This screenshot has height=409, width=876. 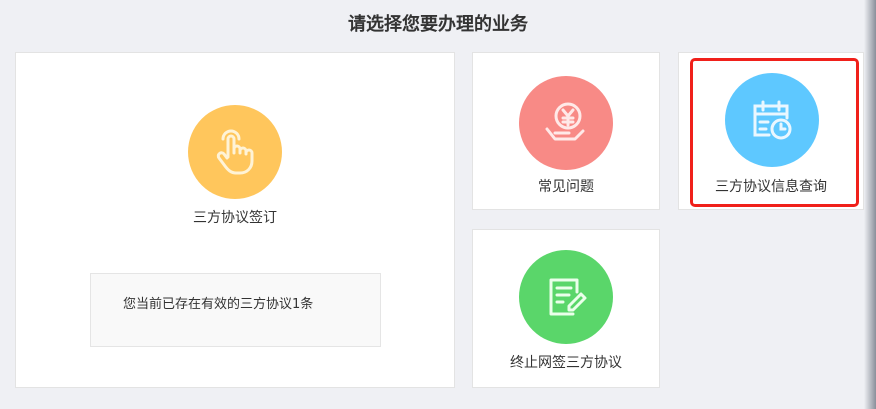 What do you see at coordinates (566, 187) in the screenshot?
I see `faq-label: 常见问题` at bounding box center [566, 187].